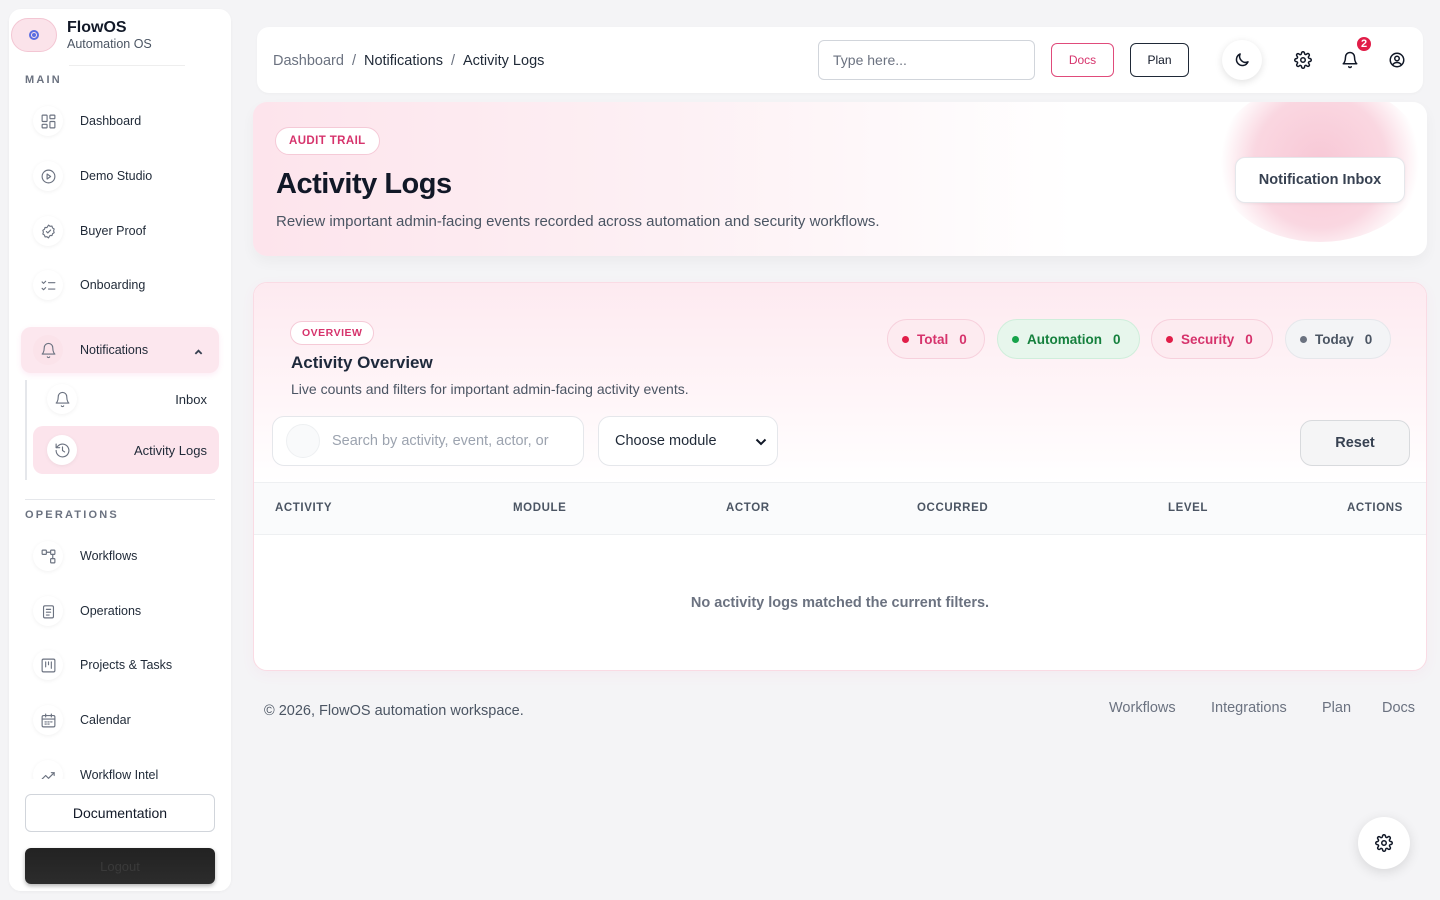 This screenshot has height=900, width=1440. What do you see at coordinates (1142, 708) in the screenshot?
I see `footer-link-workflows: Workflows` at bounding box center [1142, 708].